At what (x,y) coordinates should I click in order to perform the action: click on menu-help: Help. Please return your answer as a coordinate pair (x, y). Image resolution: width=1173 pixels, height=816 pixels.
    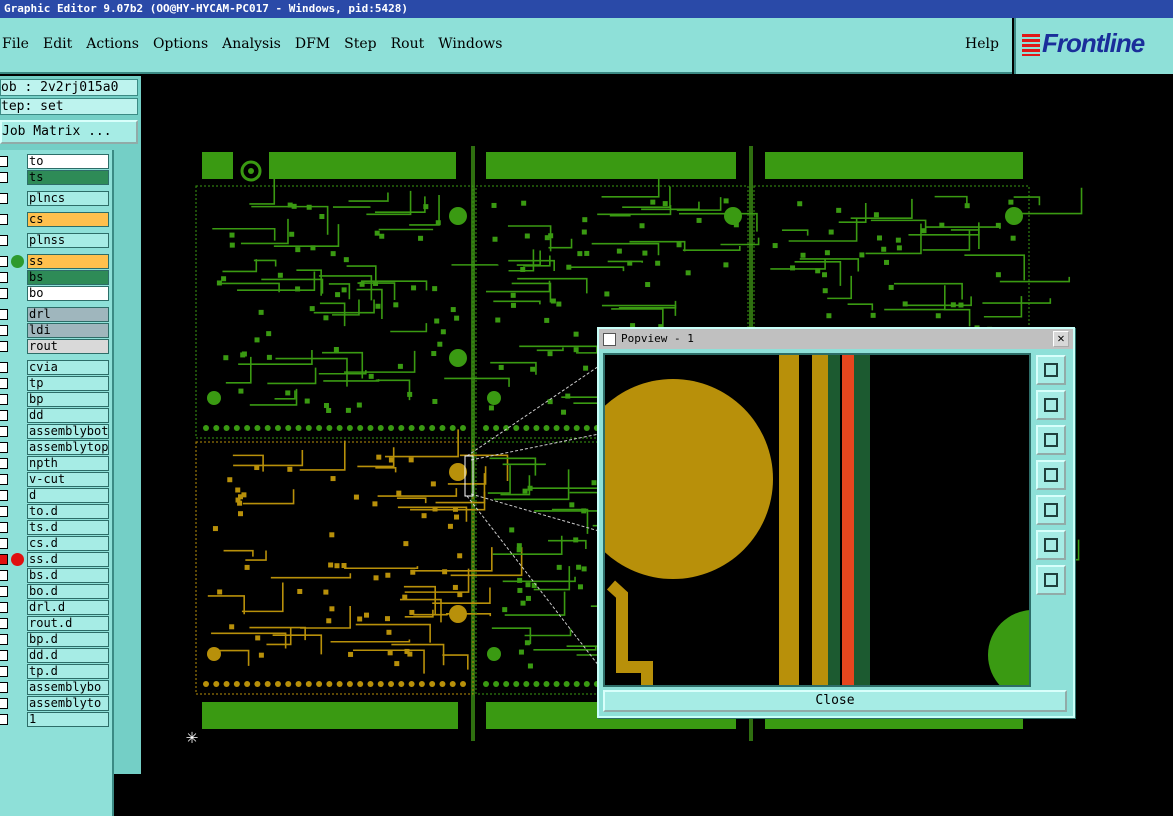
    Looking at the image, I should click on (982, 44).